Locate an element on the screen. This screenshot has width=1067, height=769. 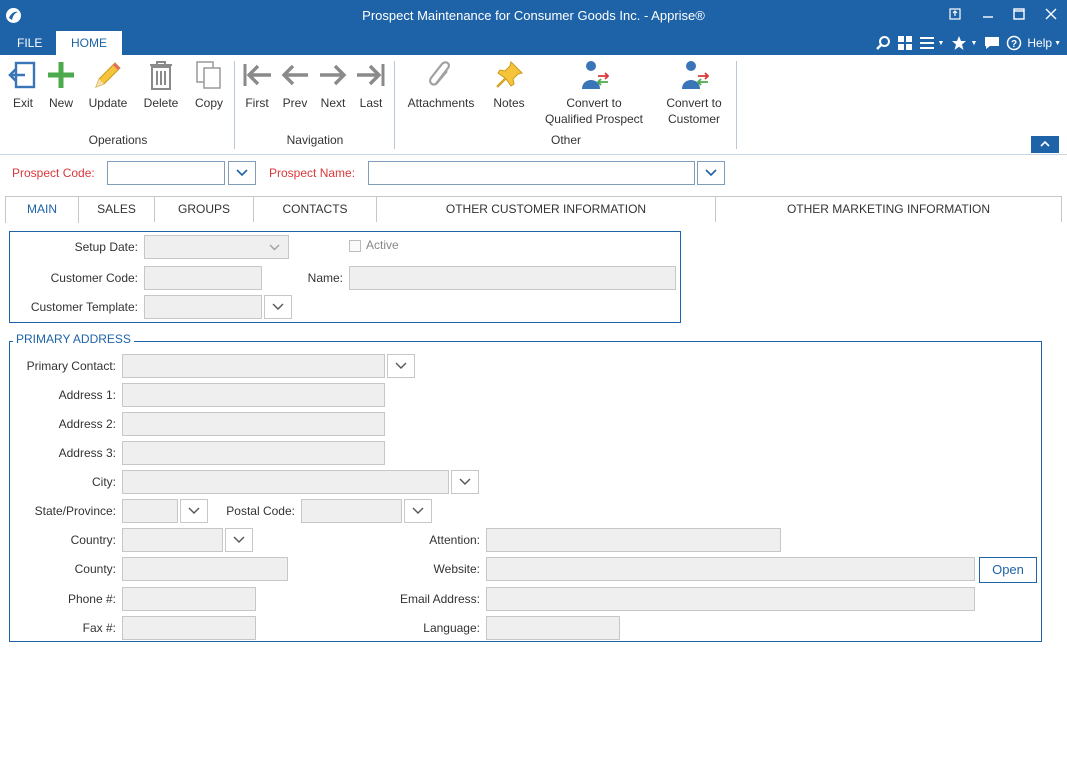
copy-button: Copy is located at coordinates (209, 86).